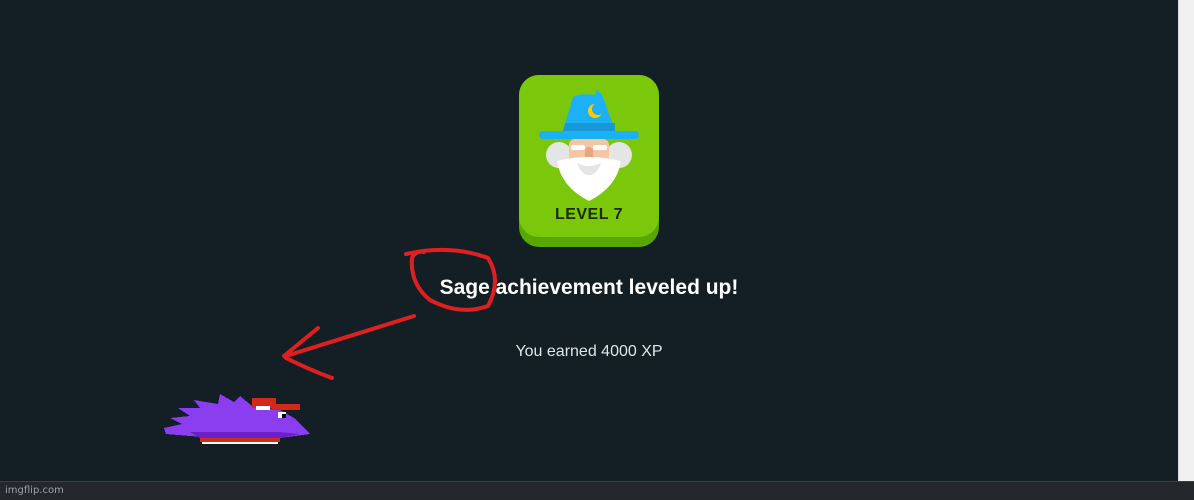  Describe the element at coordinates (237, 419) in the screenshot. I see `purple-bird-sprite` at that location.